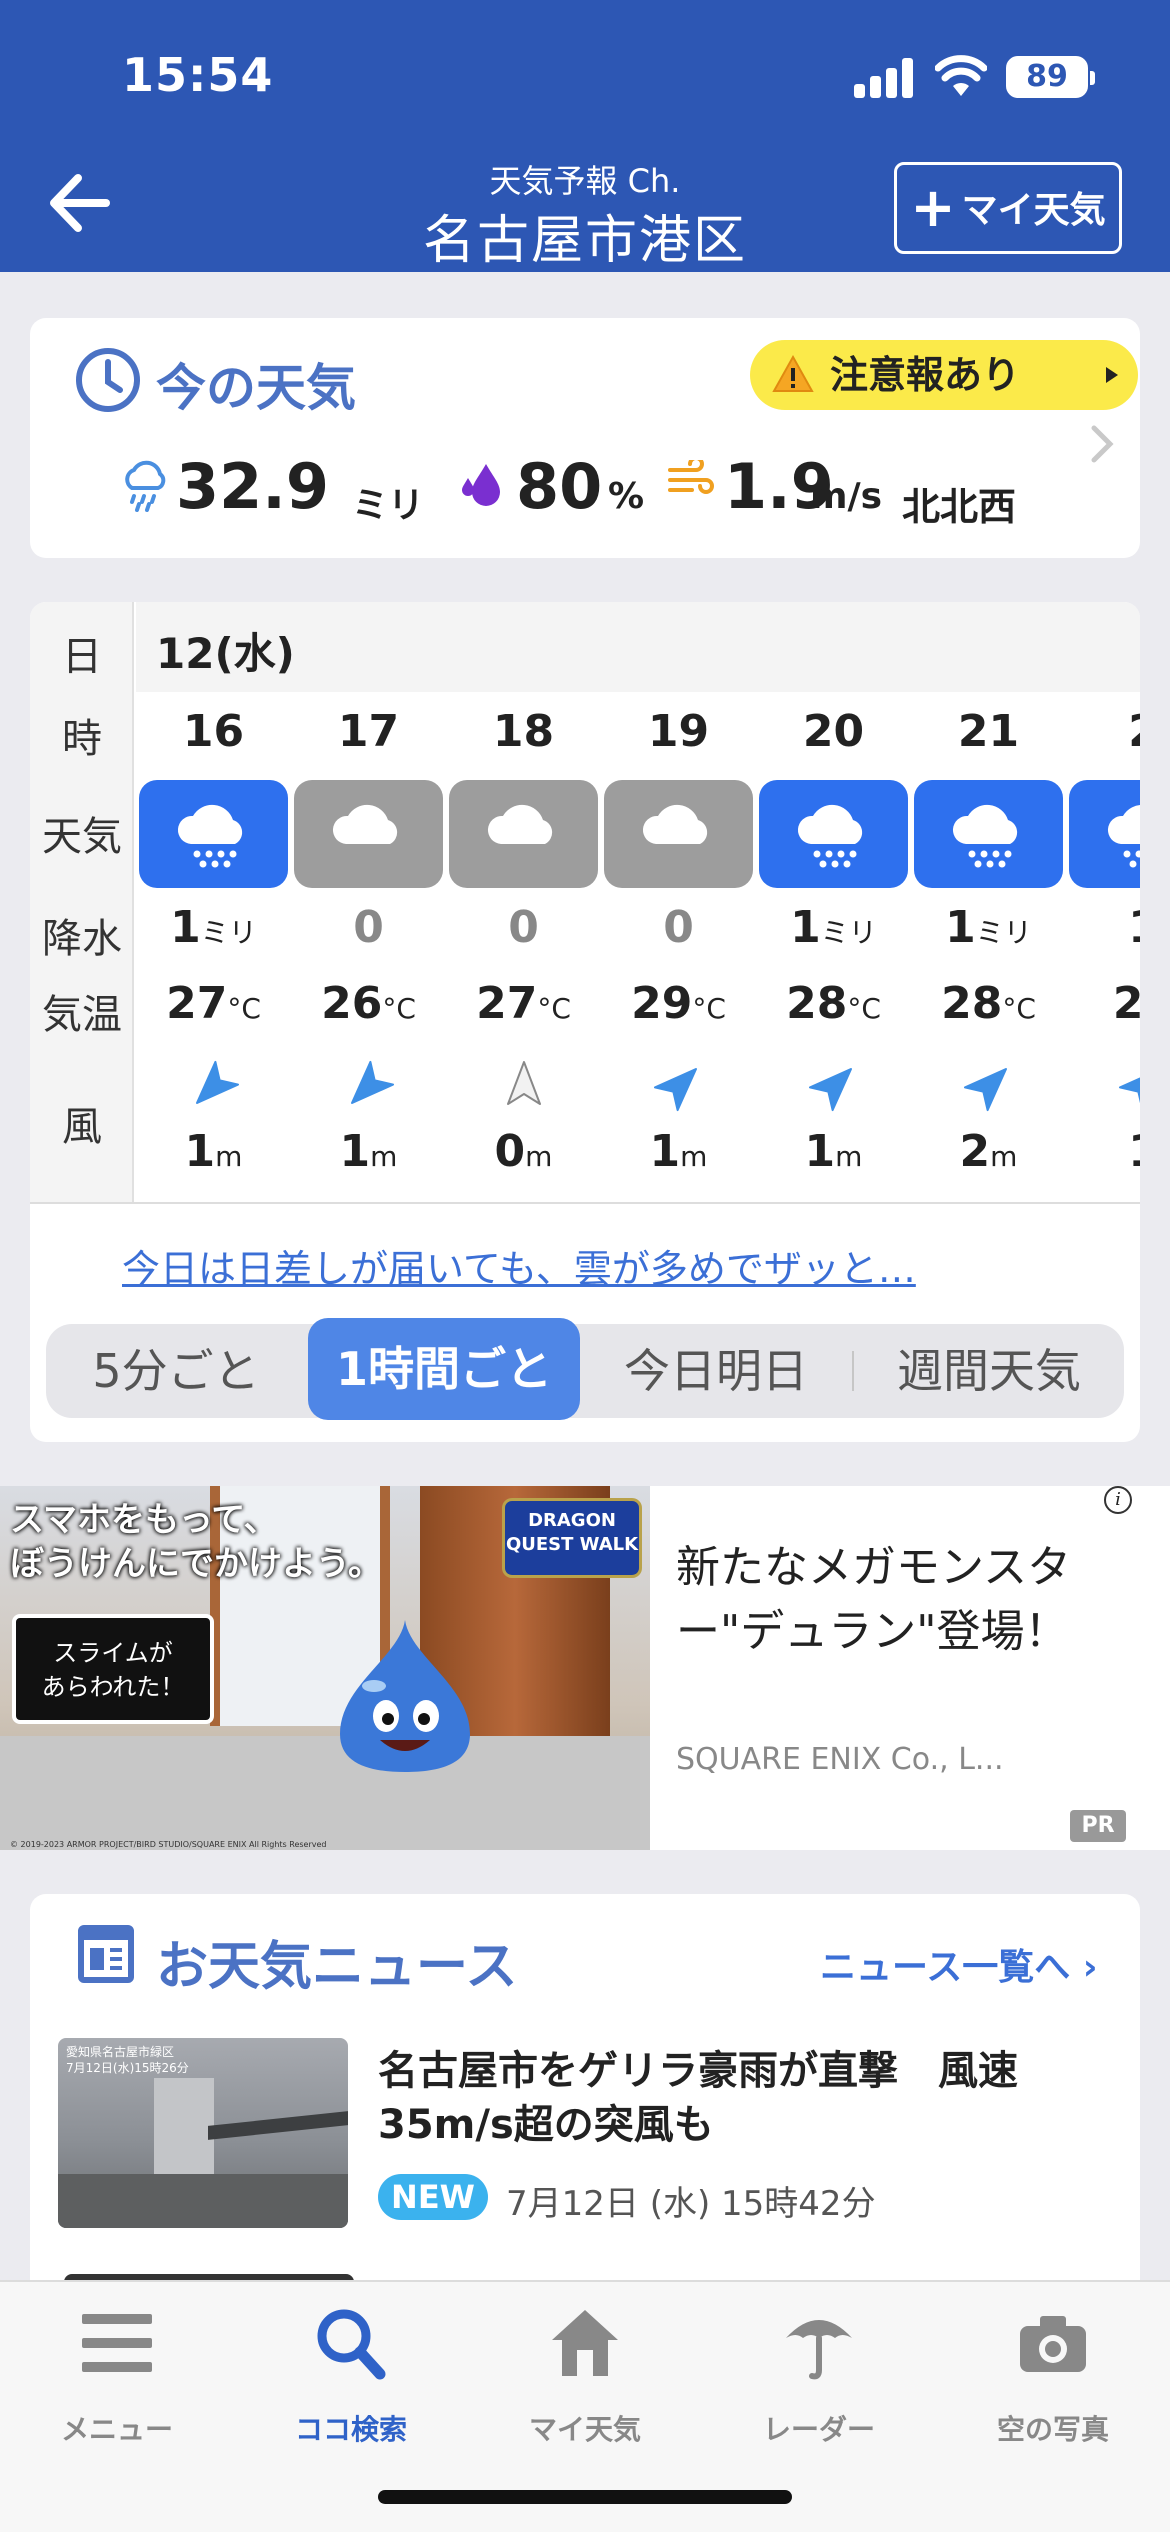 The image size is (1170, 2532). Describe the element at coordinates (82, 902) in the screenshot. I see `row-labels: 日 時 天気 降水 気温 風` at that location.